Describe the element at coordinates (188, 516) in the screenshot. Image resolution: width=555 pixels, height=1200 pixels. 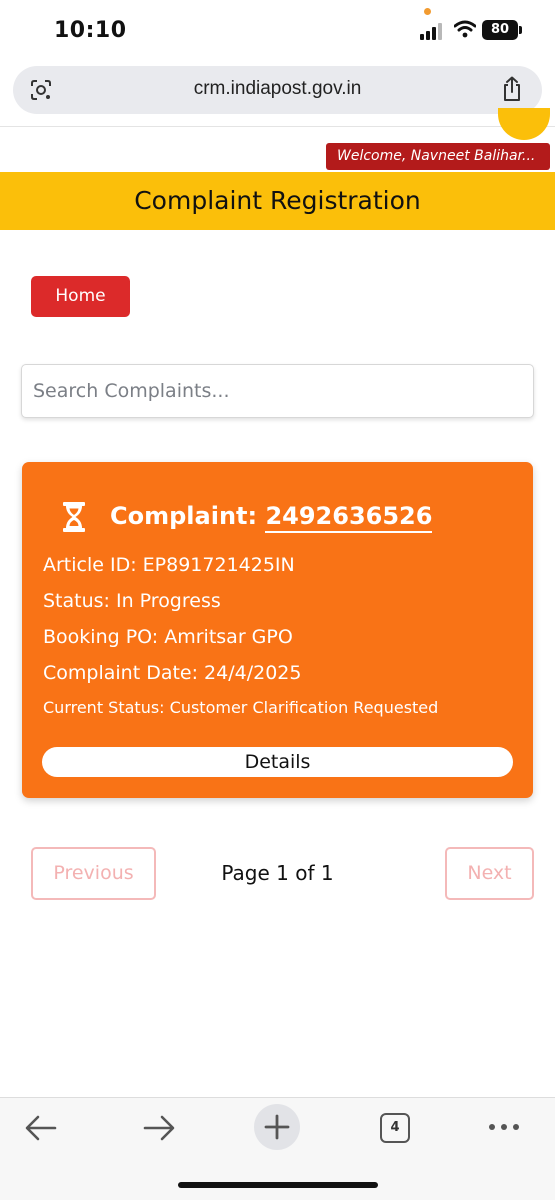
I see `complaint-title-prefix: Complaint:` at that location.